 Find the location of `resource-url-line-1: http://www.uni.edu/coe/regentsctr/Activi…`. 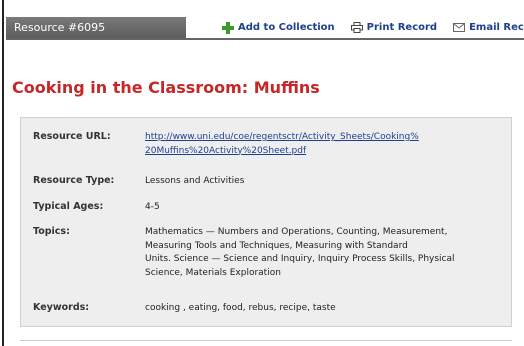

resource-url-line-1: http://www.uni.edu/coe/regentsctr/Activi… is located at coordinates (282, 137).